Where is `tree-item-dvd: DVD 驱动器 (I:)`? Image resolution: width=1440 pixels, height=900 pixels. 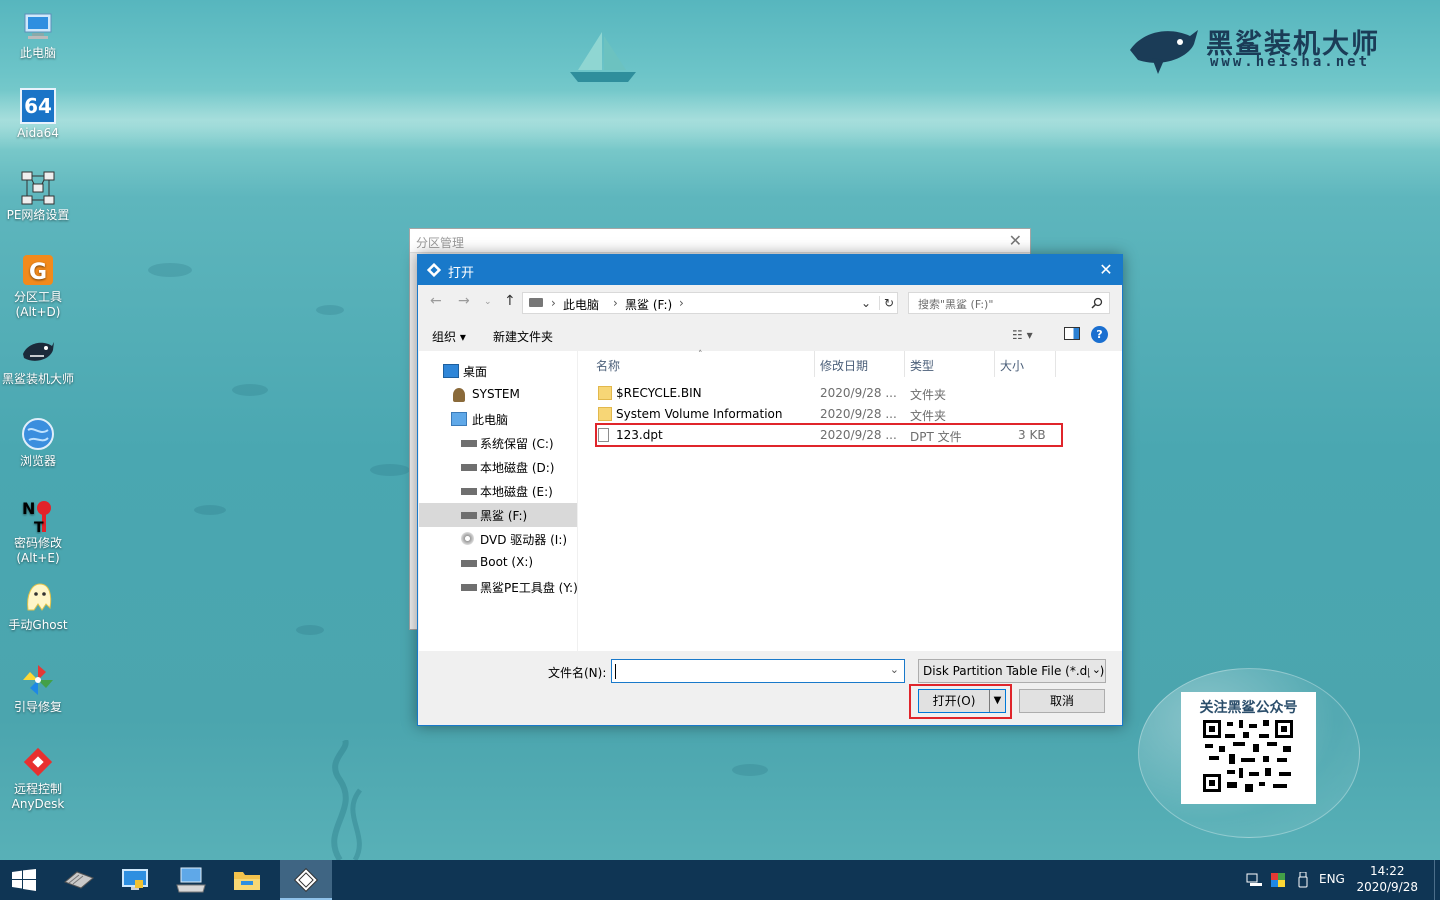
tree-item-dvd: DVD 驱动器 (I:) is located at coordinates (498, 539).